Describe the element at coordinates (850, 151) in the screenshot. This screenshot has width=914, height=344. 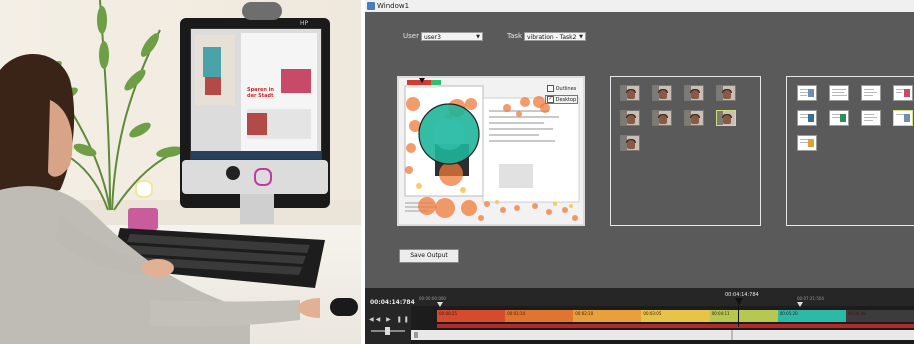
I see `screen-thumbnail-pane` at that location.